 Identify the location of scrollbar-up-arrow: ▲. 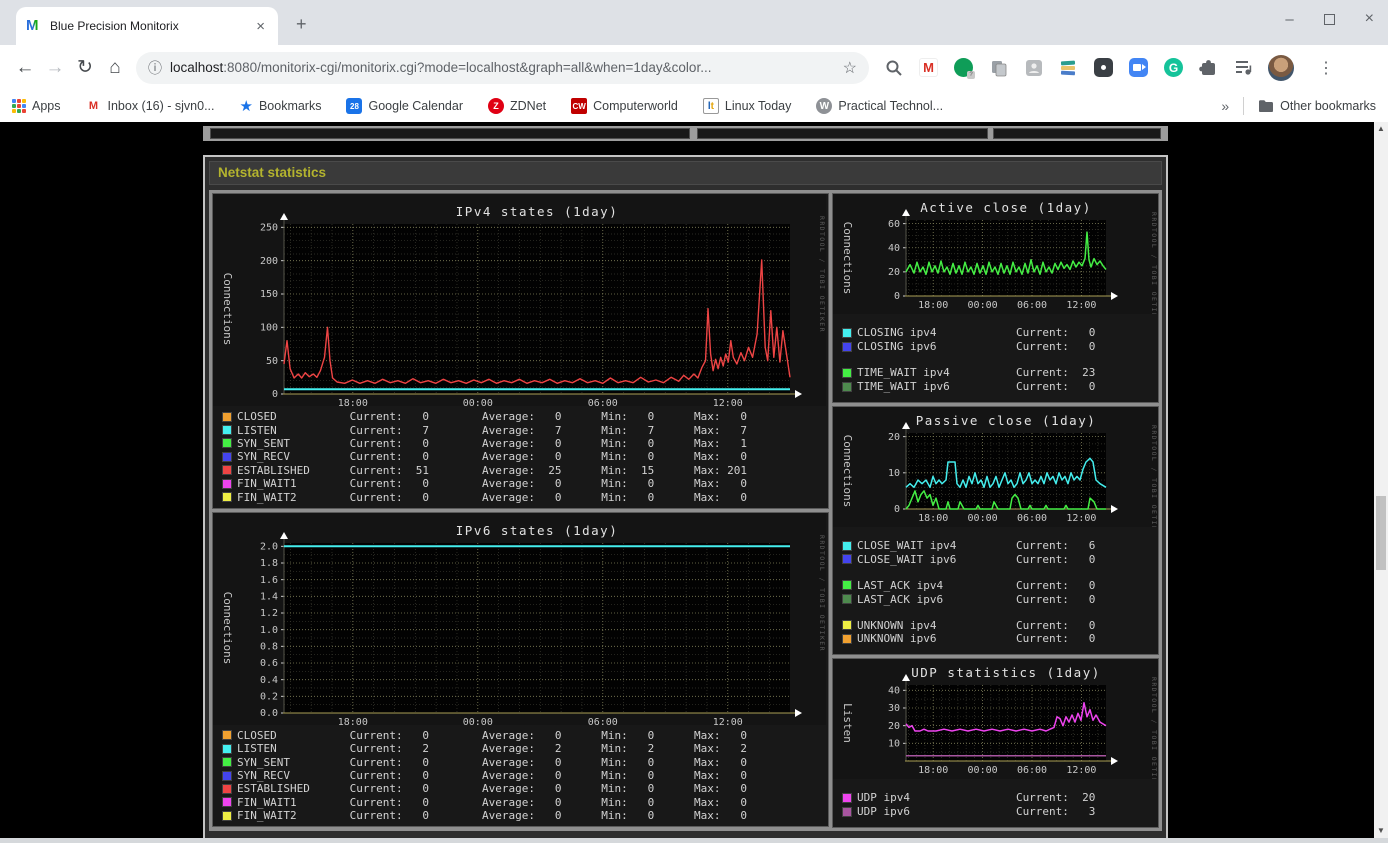
(1381, 129).